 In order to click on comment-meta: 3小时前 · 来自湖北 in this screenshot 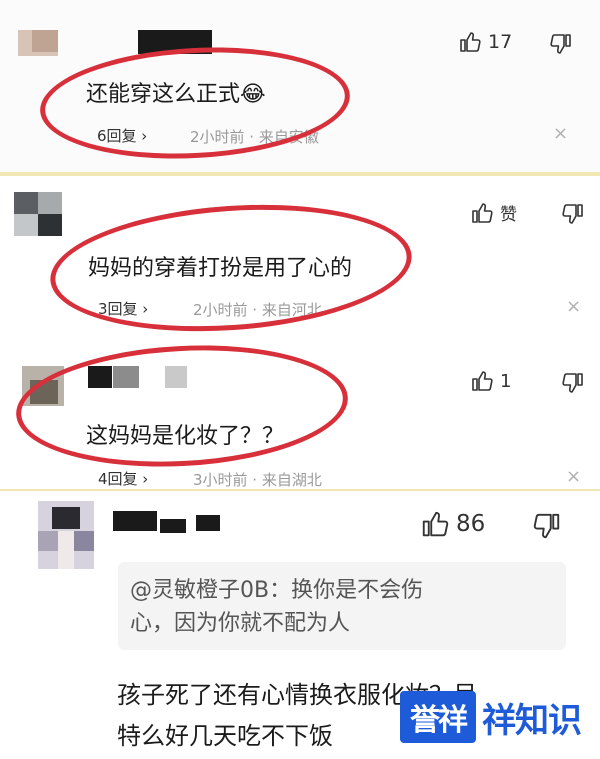, I will do `click(257, 480)`.